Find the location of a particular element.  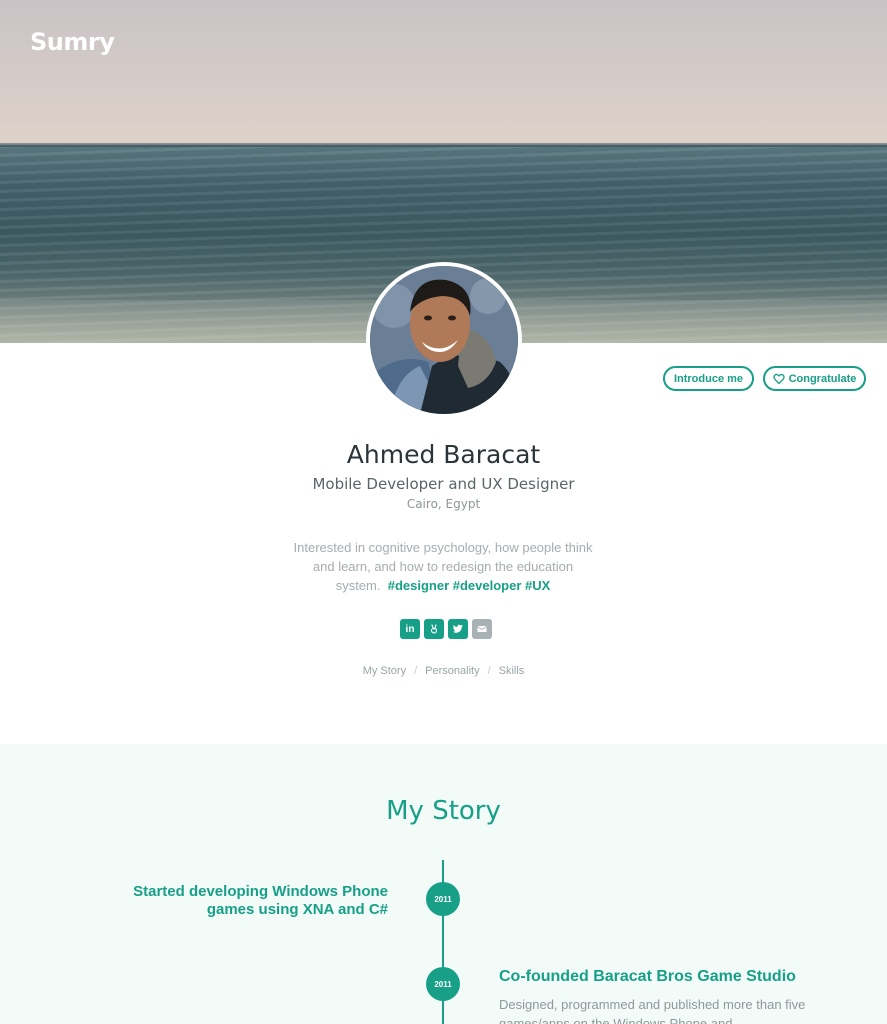

social-links: in is located at coordinates (446, 629).